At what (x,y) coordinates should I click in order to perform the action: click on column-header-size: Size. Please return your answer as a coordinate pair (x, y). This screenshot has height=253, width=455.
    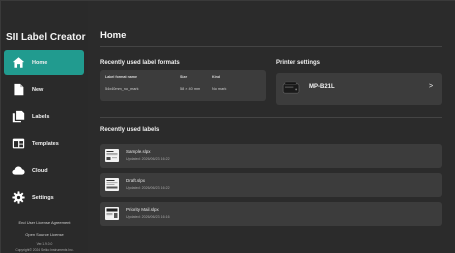
    Looking at the image, I should click on (184, 77).